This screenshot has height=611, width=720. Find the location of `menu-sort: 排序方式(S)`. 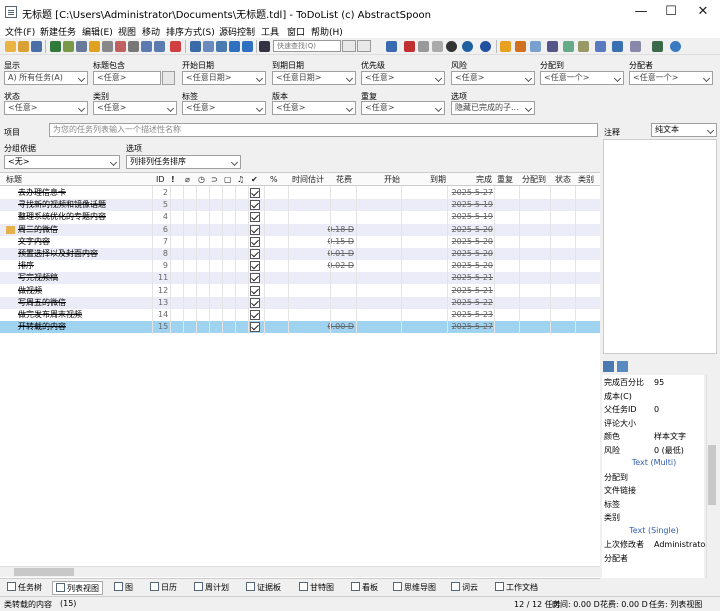

menu-sort: 排序方式(S) is located at coordinates (190, 31).